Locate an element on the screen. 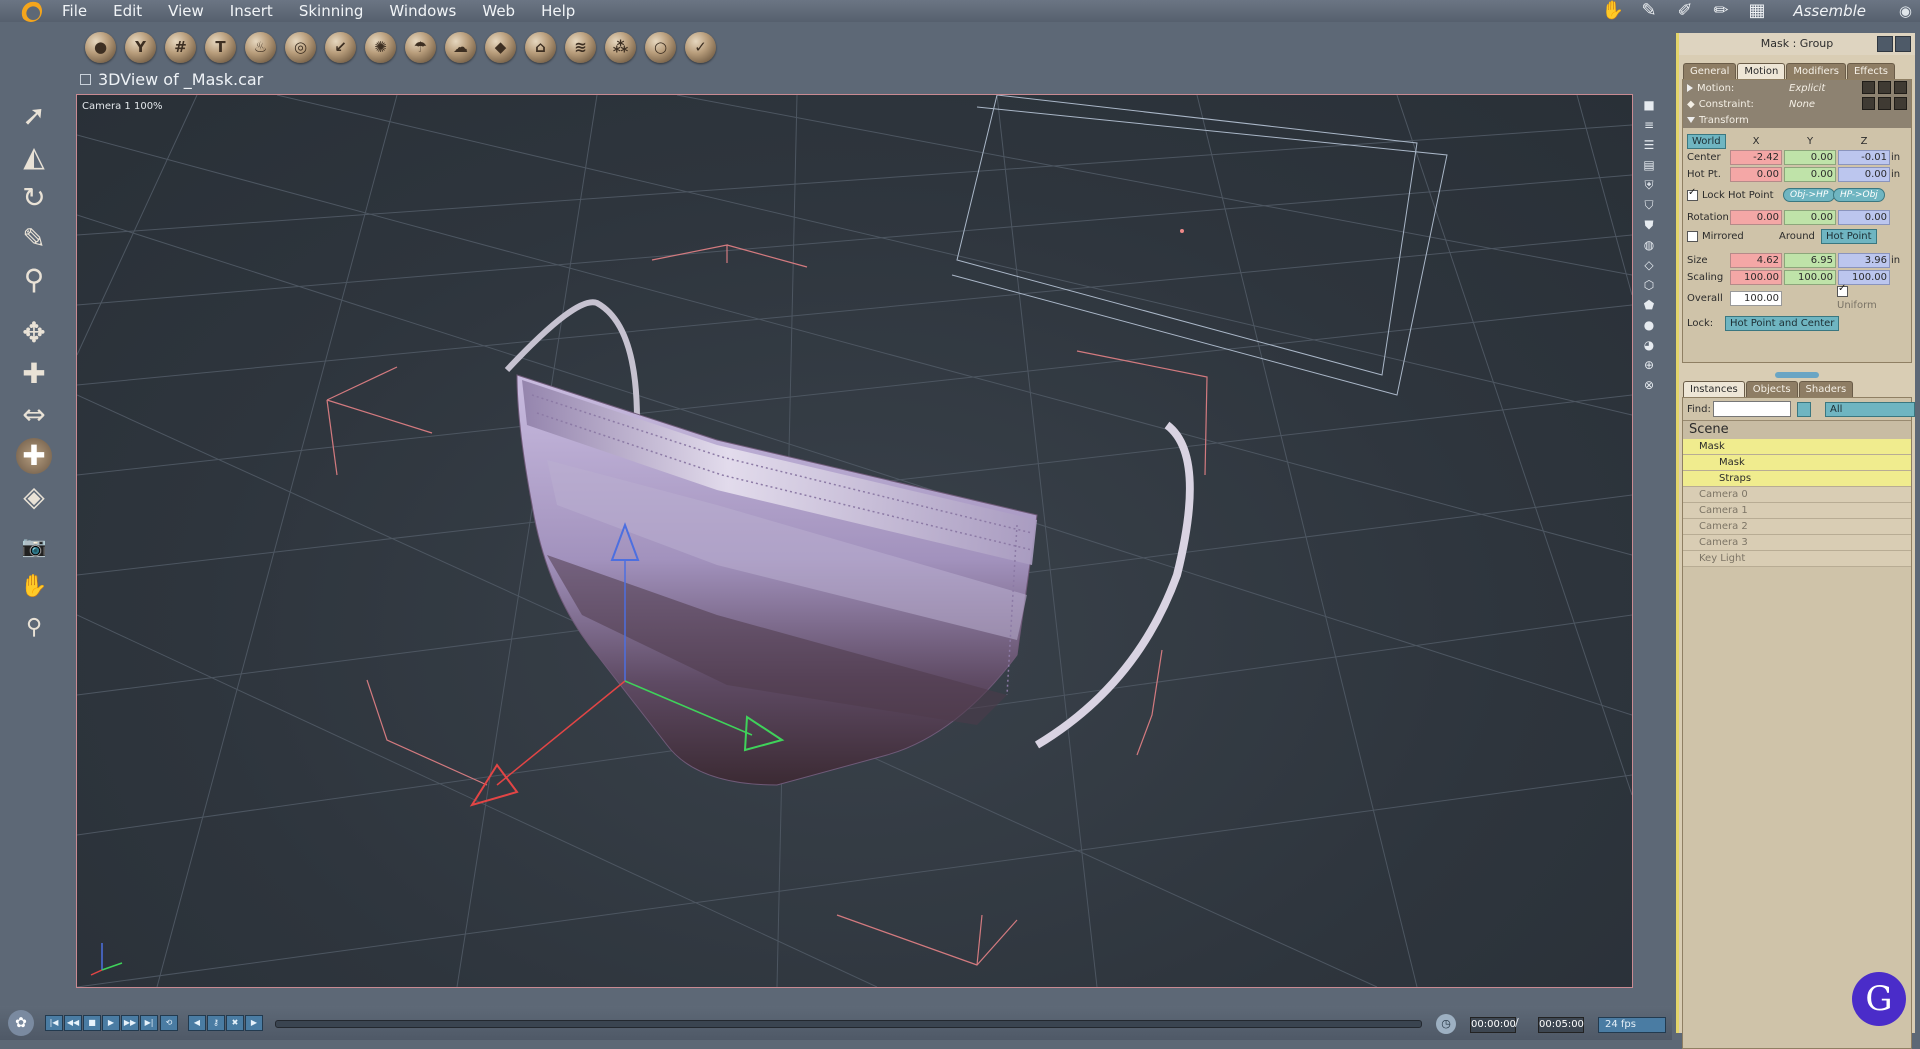  size-x-field: 4.62 is located at coordinates (1756, 260).